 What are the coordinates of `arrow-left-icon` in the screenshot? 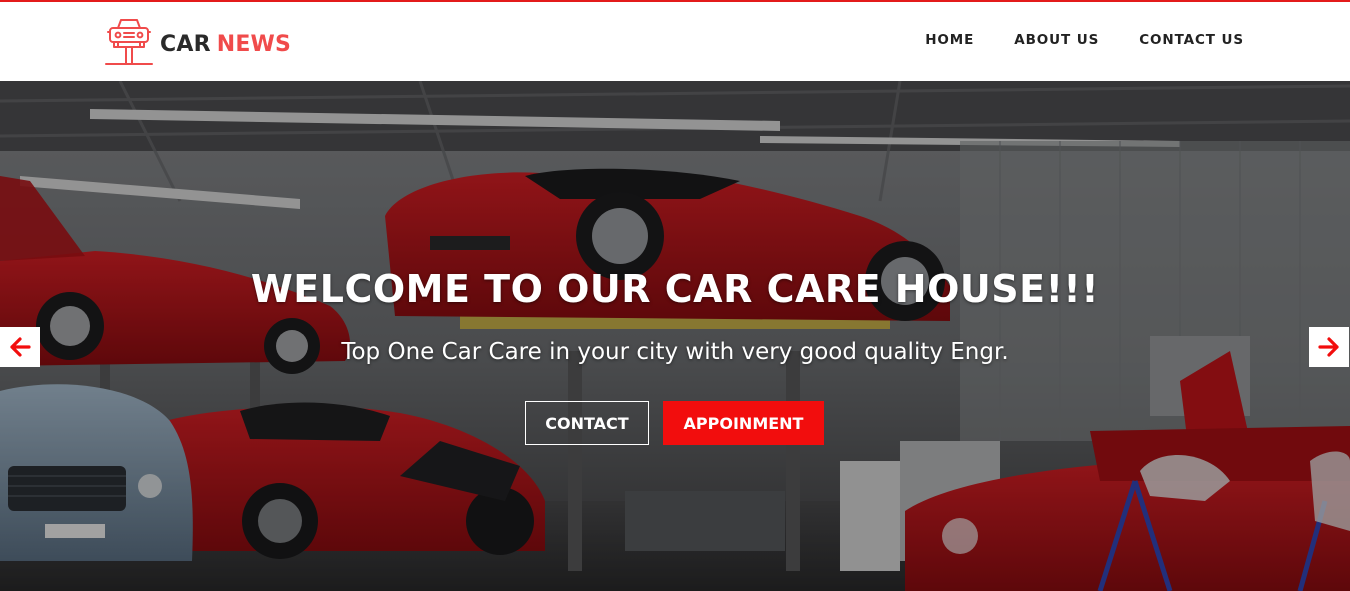 It's located at (20, 347).